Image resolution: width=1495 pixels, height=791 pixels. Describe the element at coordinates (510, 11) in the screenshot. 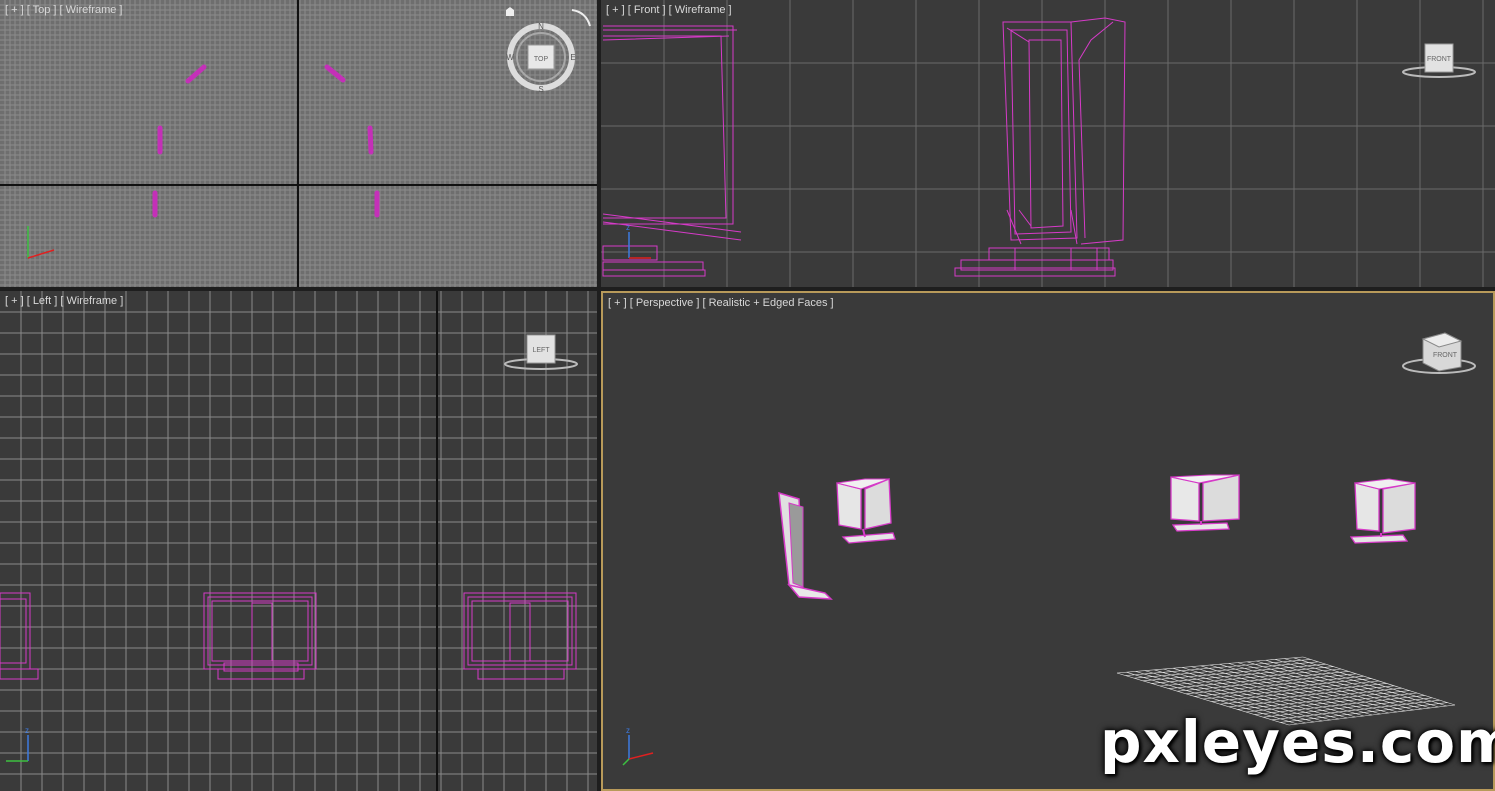

I see `home-icon` at that location.